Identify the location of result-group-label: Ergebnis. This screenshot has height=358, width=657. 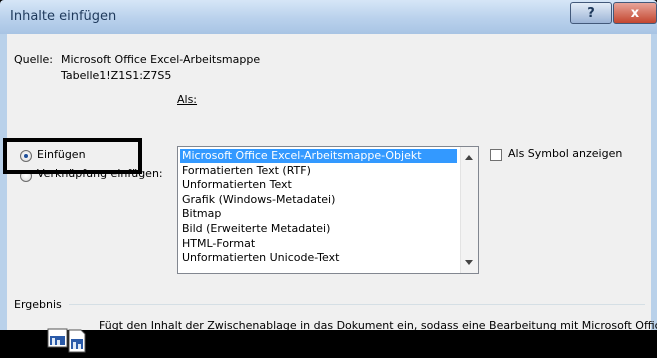
(38, 304).